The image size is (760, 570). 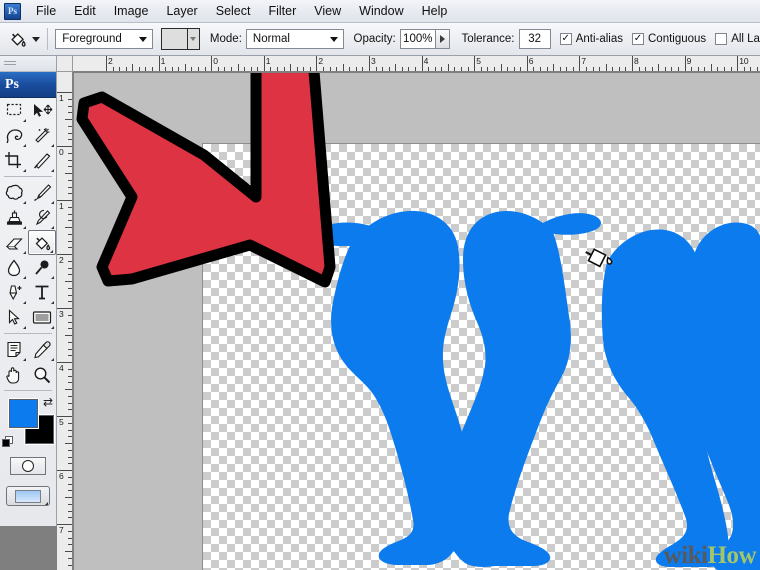 I want to click on menu-edit: Edit, so click(x=85, y=11).